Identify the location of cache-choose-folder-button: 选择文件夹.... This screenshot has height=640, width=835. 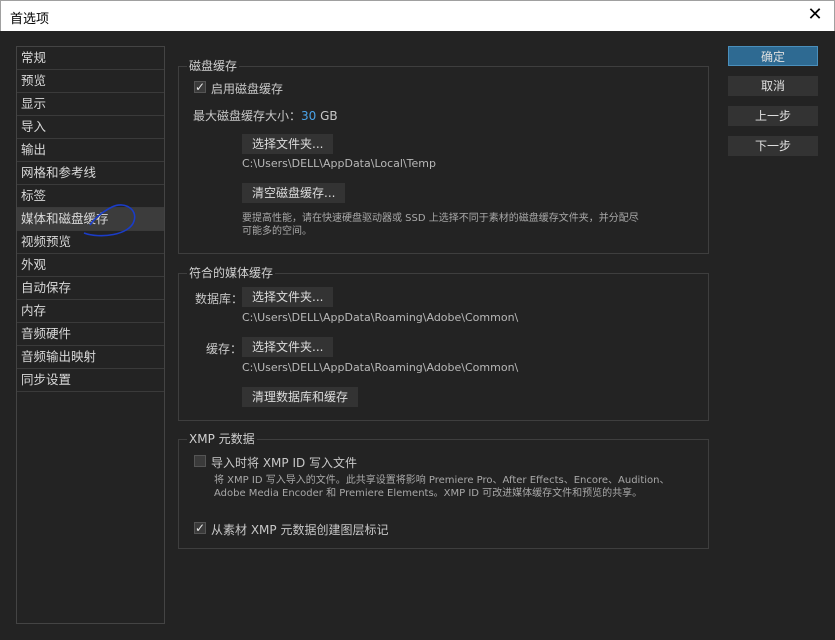
(288, 347).